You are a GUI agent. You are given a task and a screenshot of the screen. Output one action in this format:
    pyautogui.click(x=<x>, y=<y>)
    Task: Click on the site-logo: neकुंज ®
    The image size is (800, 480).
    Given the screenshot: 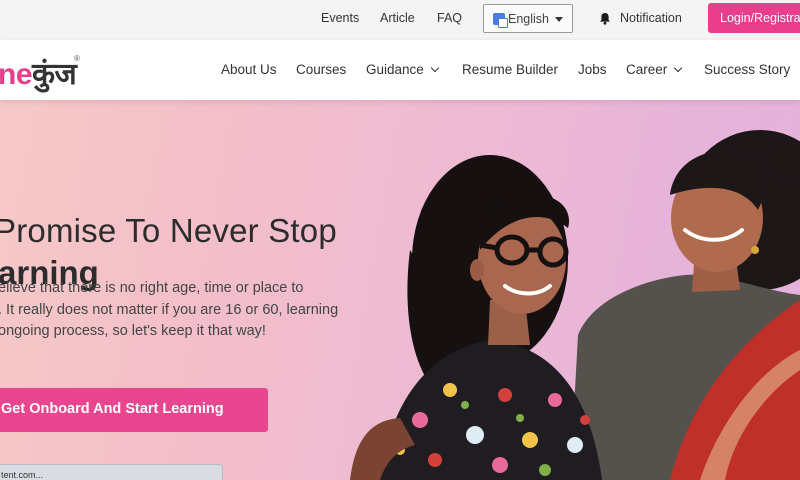 What is the action you would take?
    pyautogui.click(x=40, y=72)
    